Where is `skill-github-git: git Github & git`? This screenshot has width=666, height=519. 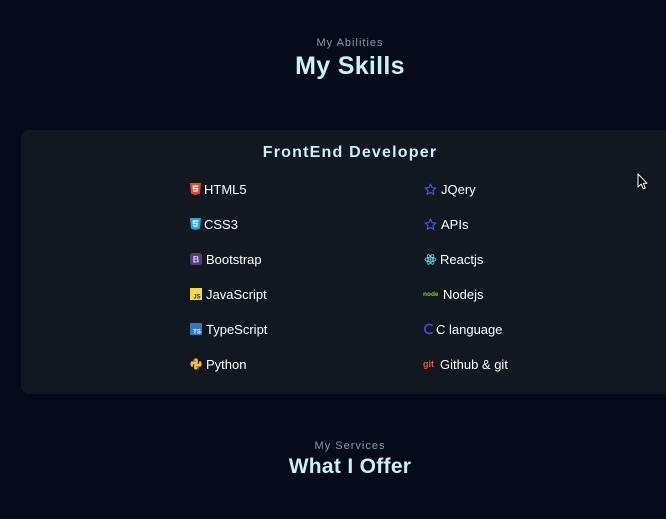
skill-github-git: git Github & git is located at coordinates (465, 364).